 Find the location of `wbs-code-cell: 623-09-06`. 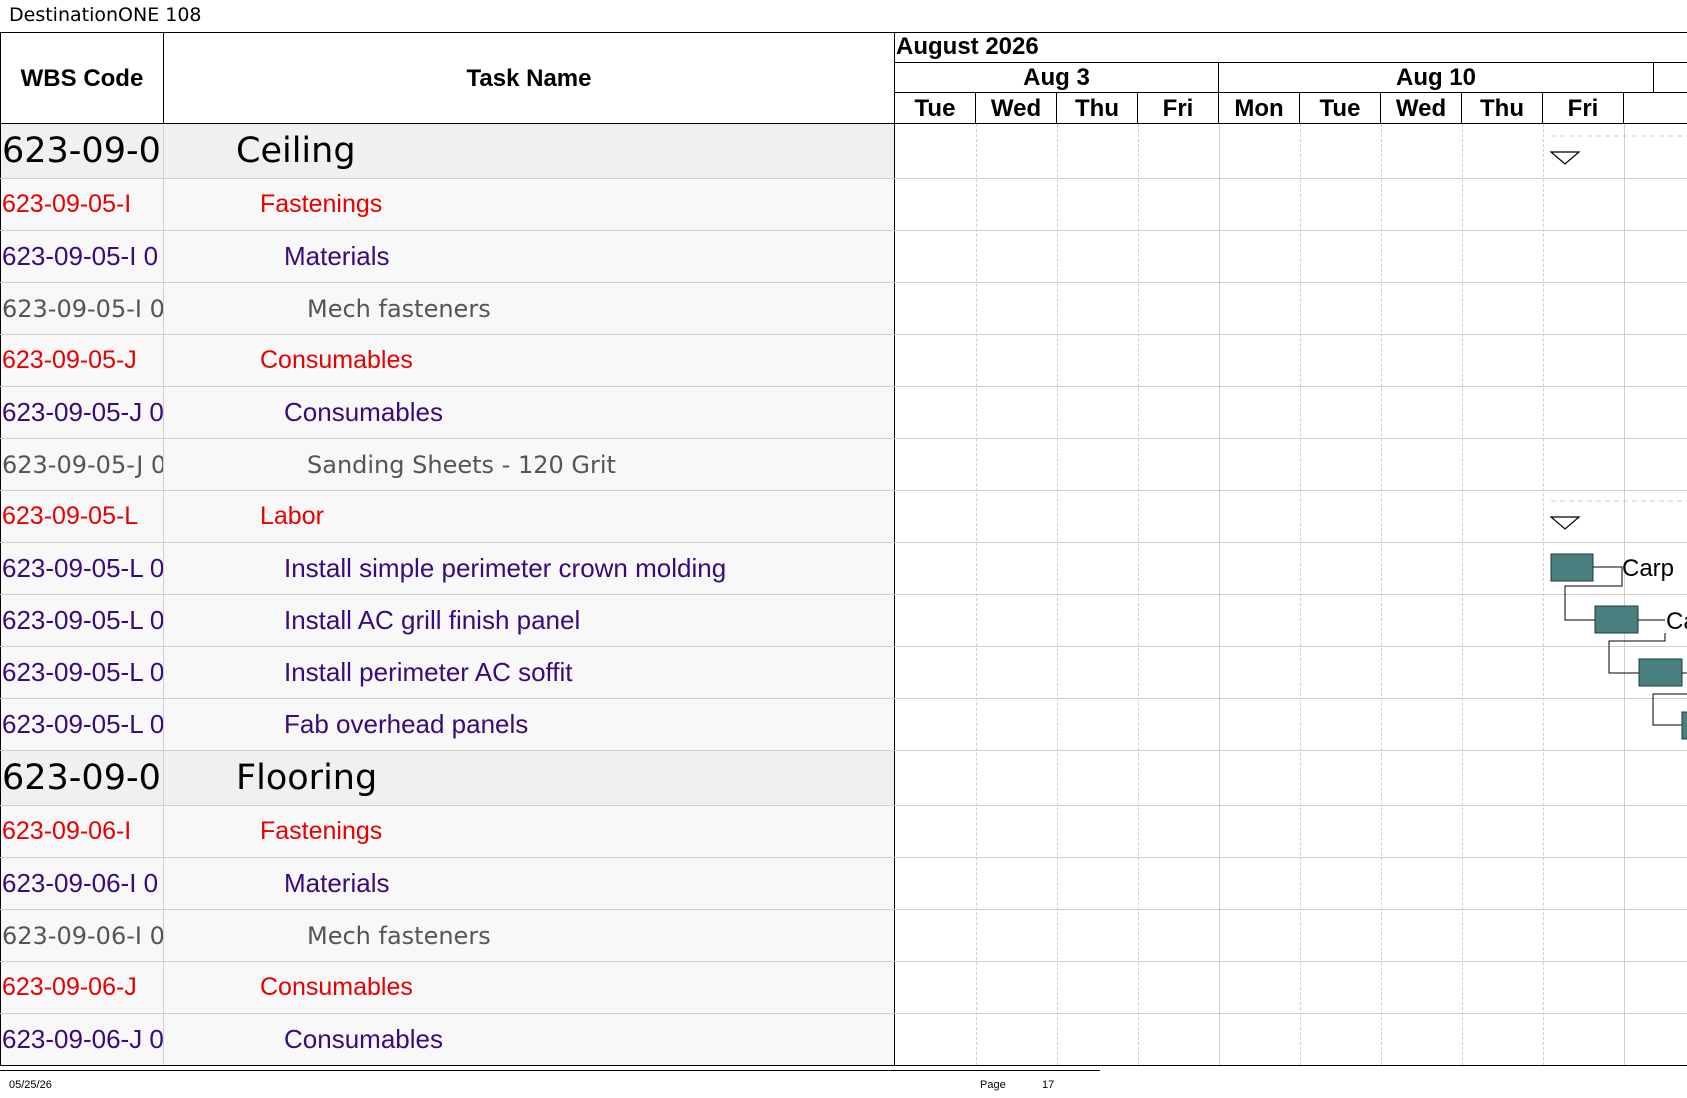

wbs-code-cell: 623-09-06 is located at coordinates (82, 778).